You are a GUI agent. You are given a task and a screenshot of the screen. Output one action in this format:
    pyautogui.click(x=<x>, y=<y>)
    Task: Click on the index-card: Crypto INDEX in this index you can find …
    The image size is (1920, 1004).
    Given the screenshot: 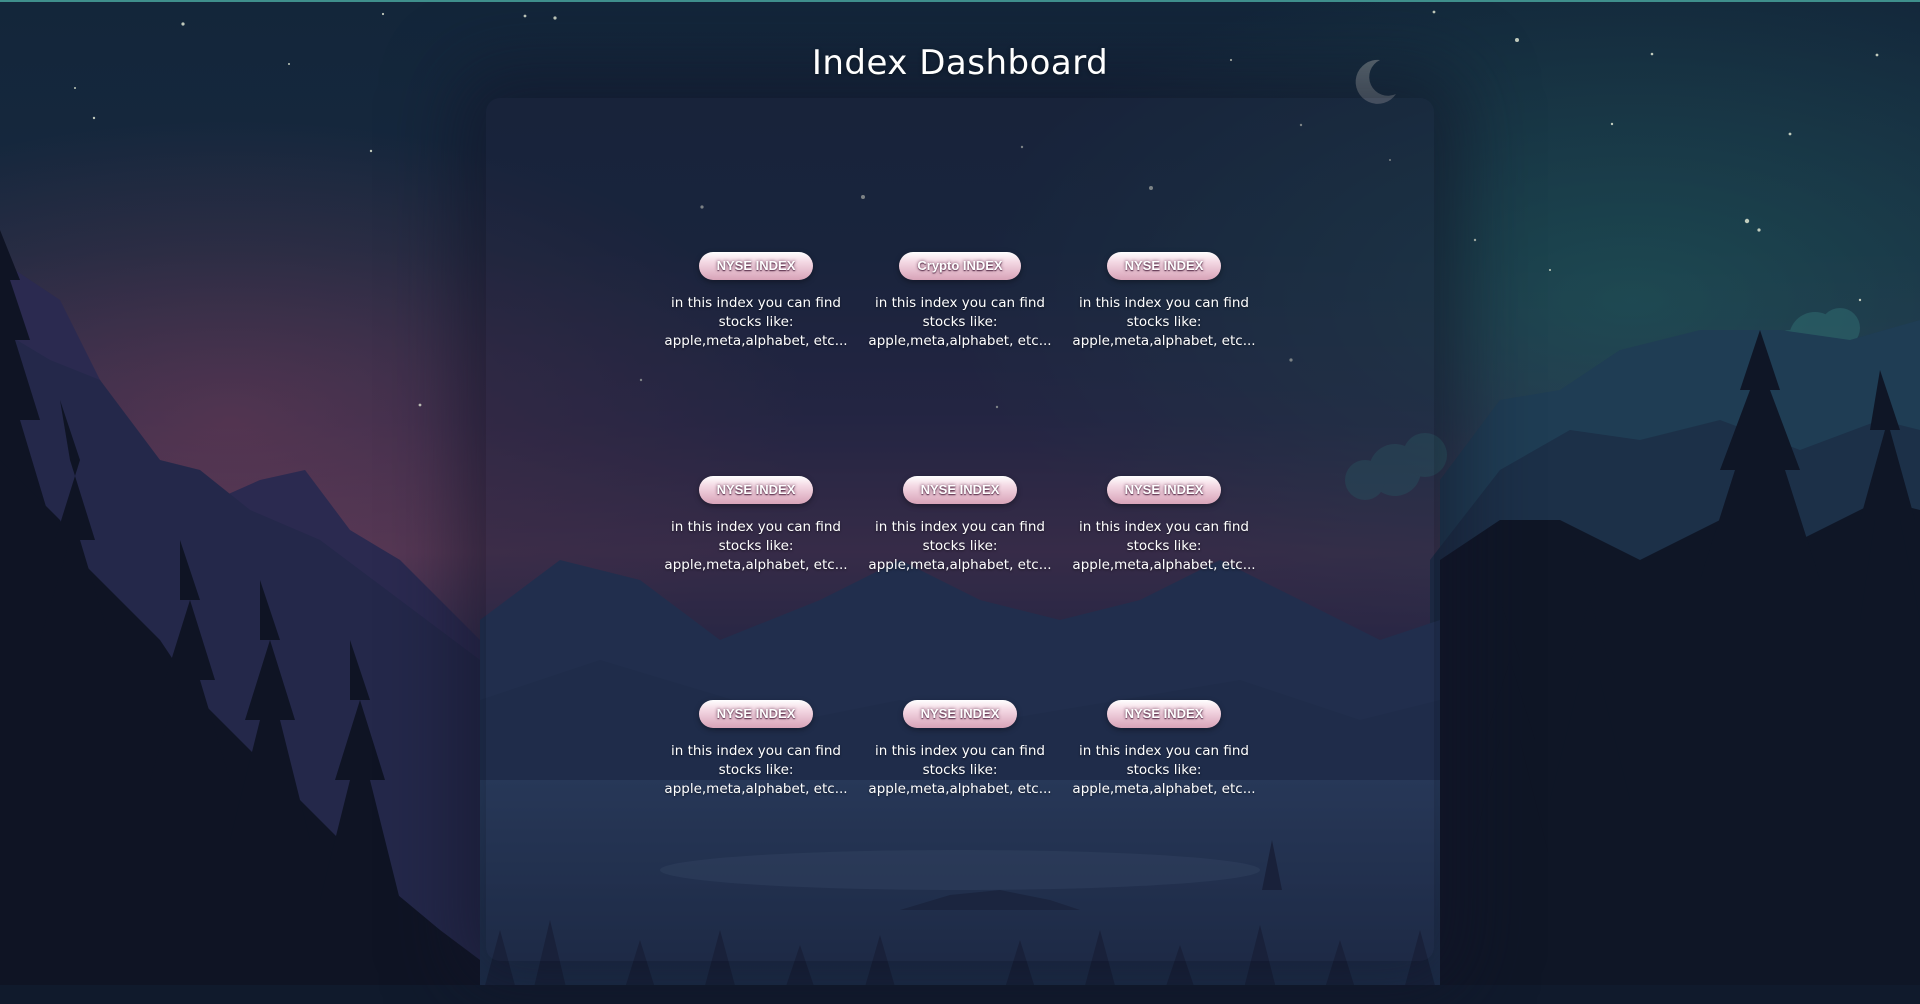 What is the action you would take?
    pyautogui.click(x=960, y=301)
    